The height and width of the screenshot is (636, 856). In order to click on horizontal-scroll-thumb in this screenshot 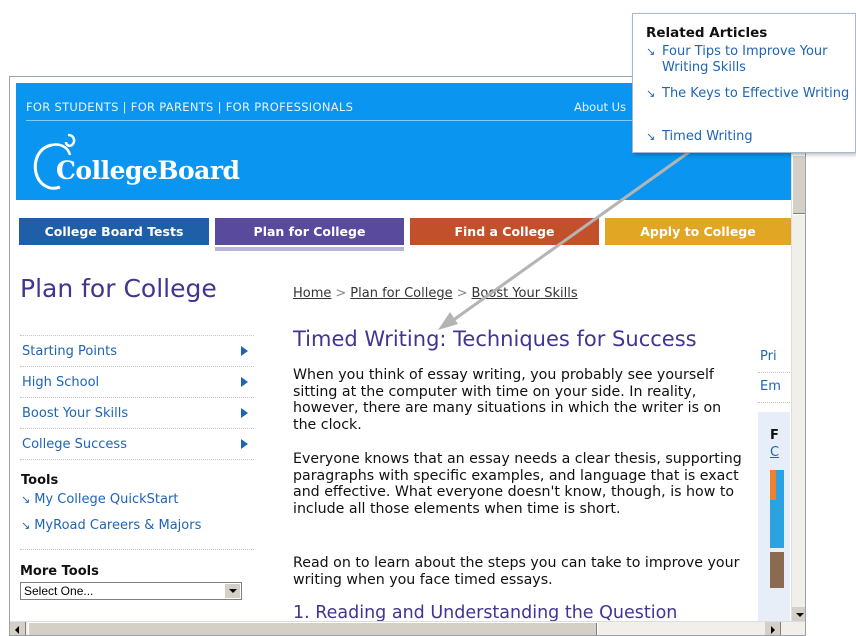, I will do `click(313, 628)`.